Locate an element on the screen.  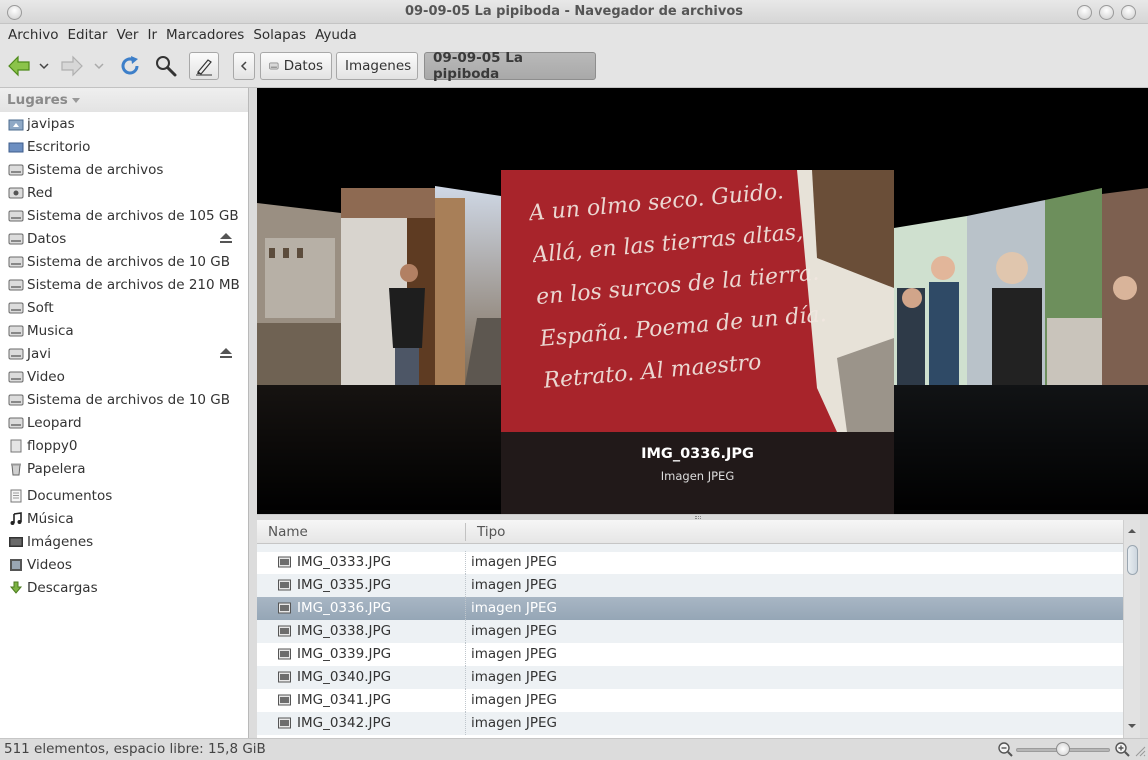
menu-marcadores: Marcadores is located at coordinates (205, 35).